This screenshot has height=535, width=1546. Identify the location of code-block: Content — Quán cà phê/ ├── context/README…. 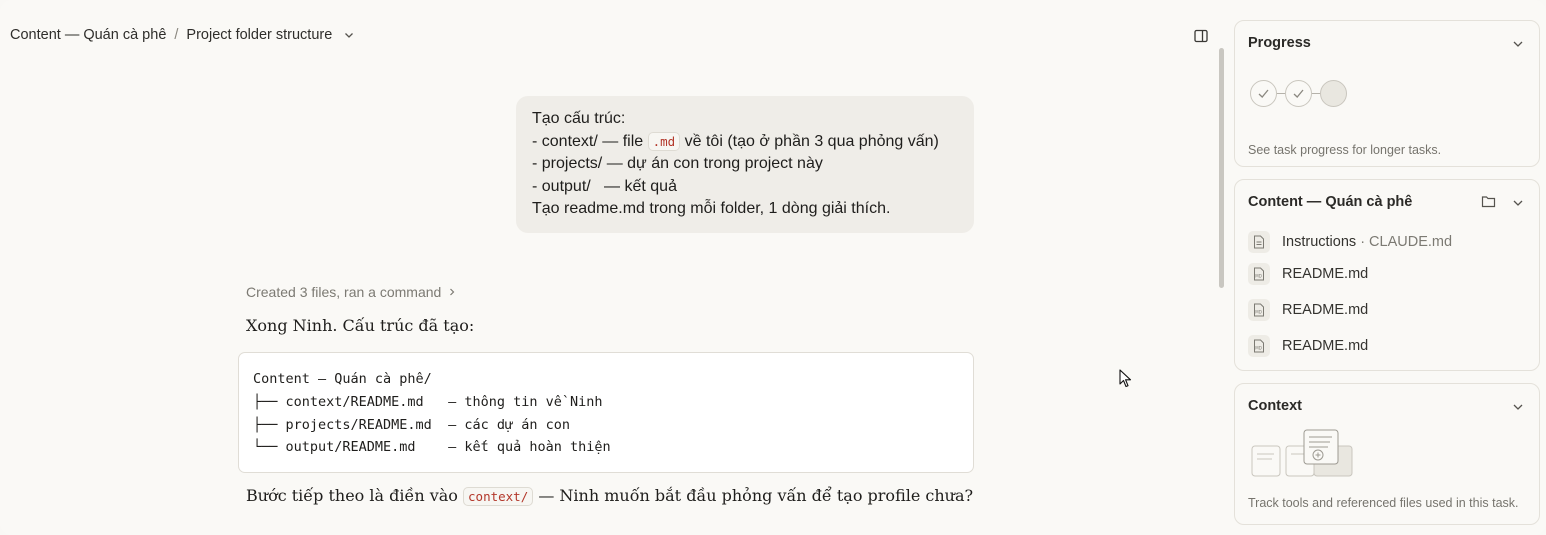
(606, 412).